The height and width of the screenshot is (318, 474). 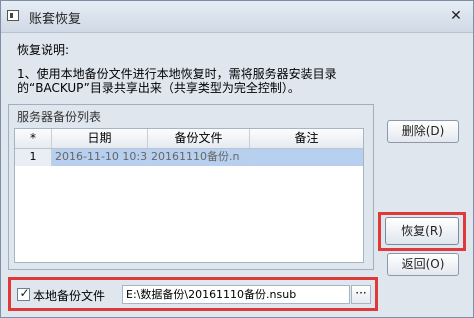 What do you see at coordinates (33, 157) in the screenshot?
I see `row-index: 1` at bounding box center [33, 157].